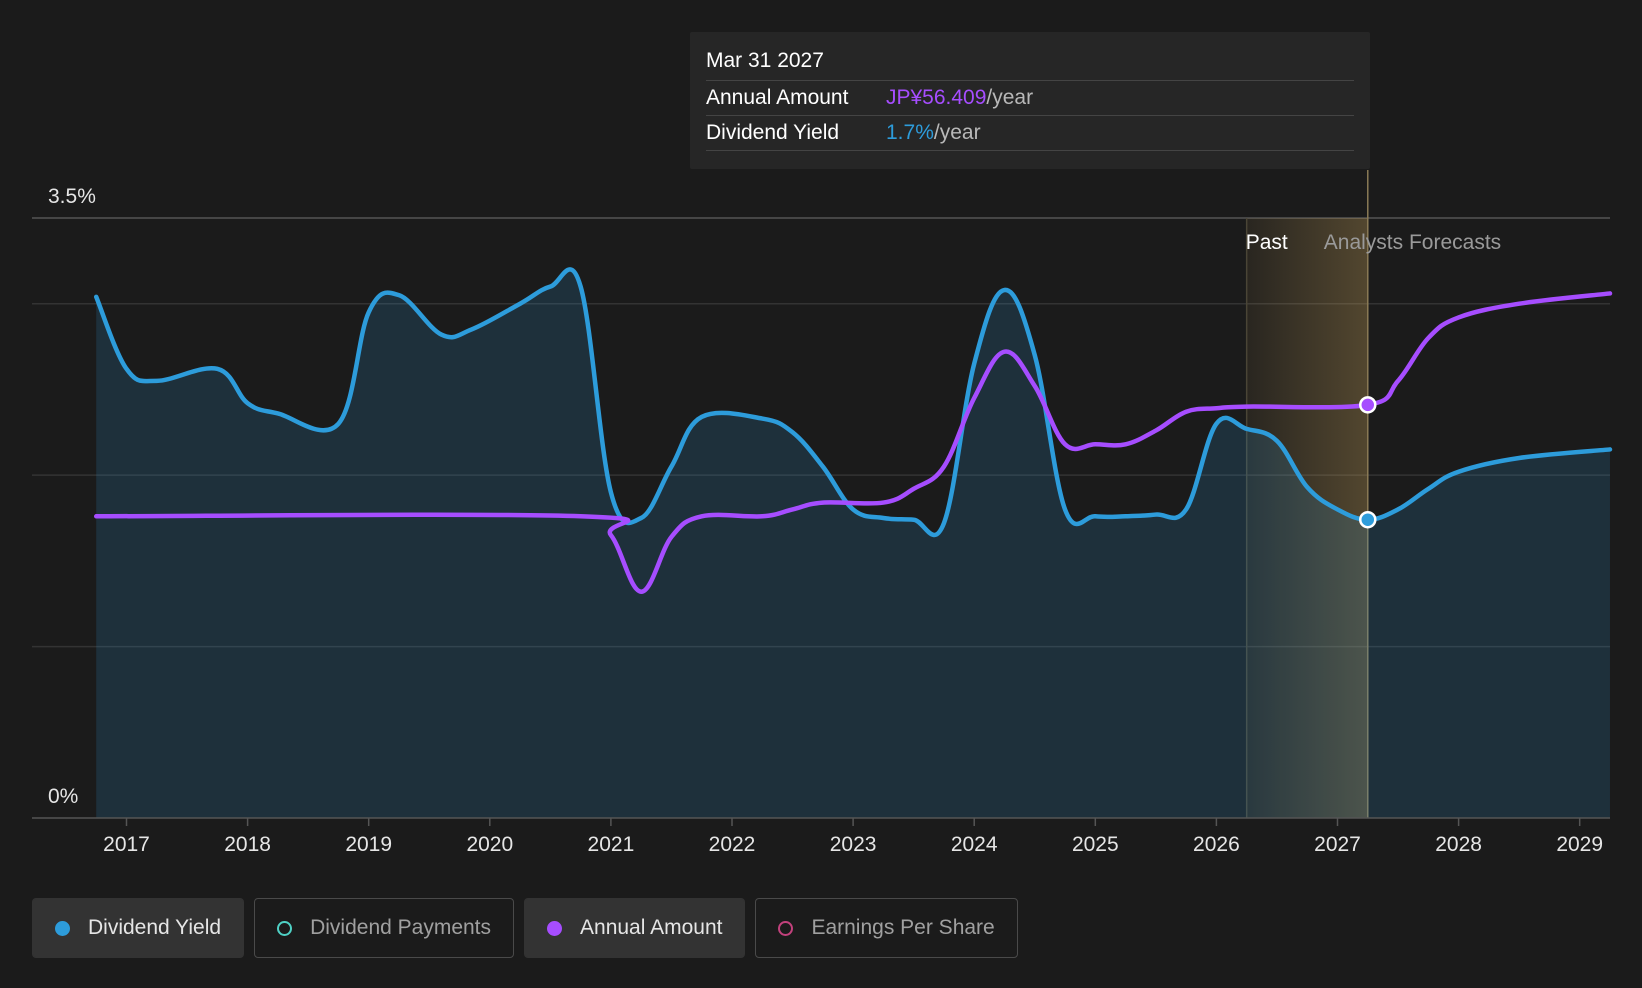 The width and height of the screenshot is (1642, 988). Describe the element at coordinates (126, 844) in the screenshot. I see `x-tick-label: 2017` at that location.